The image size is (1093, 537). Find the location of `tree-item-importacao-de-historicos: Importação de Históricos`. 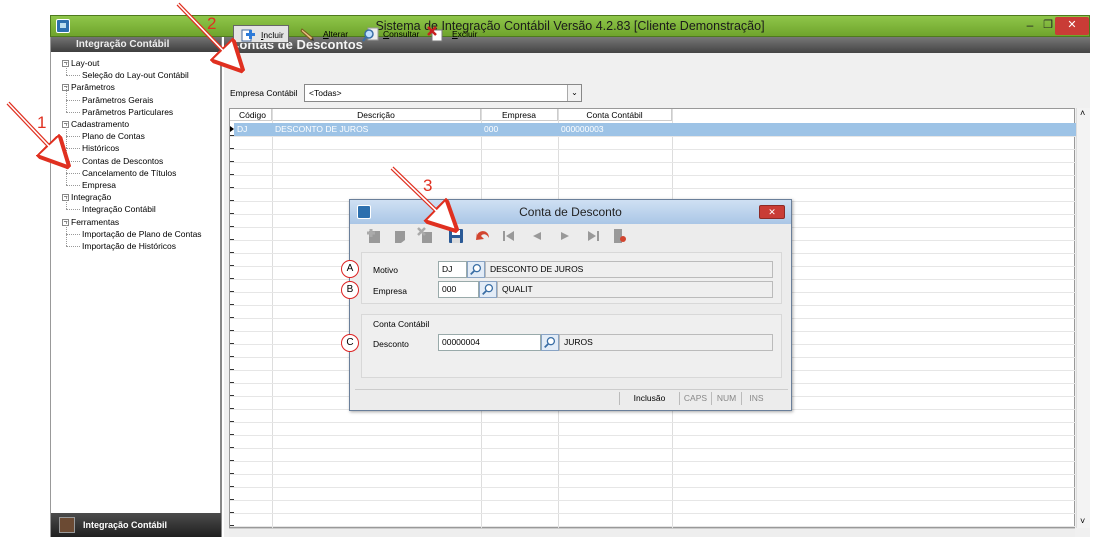

tree-item-importacao-de-historicos: Importação de Históricos is located at coordinates (129, 246).